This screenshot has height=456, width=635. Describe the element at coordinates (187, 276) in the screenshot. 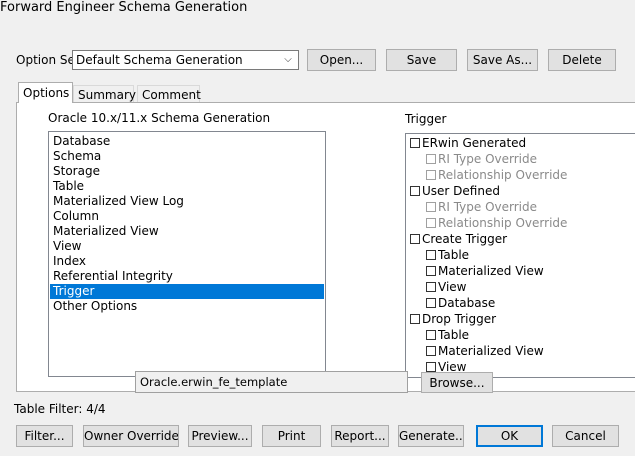

I see `list-item: Referential Integrity` at that location.